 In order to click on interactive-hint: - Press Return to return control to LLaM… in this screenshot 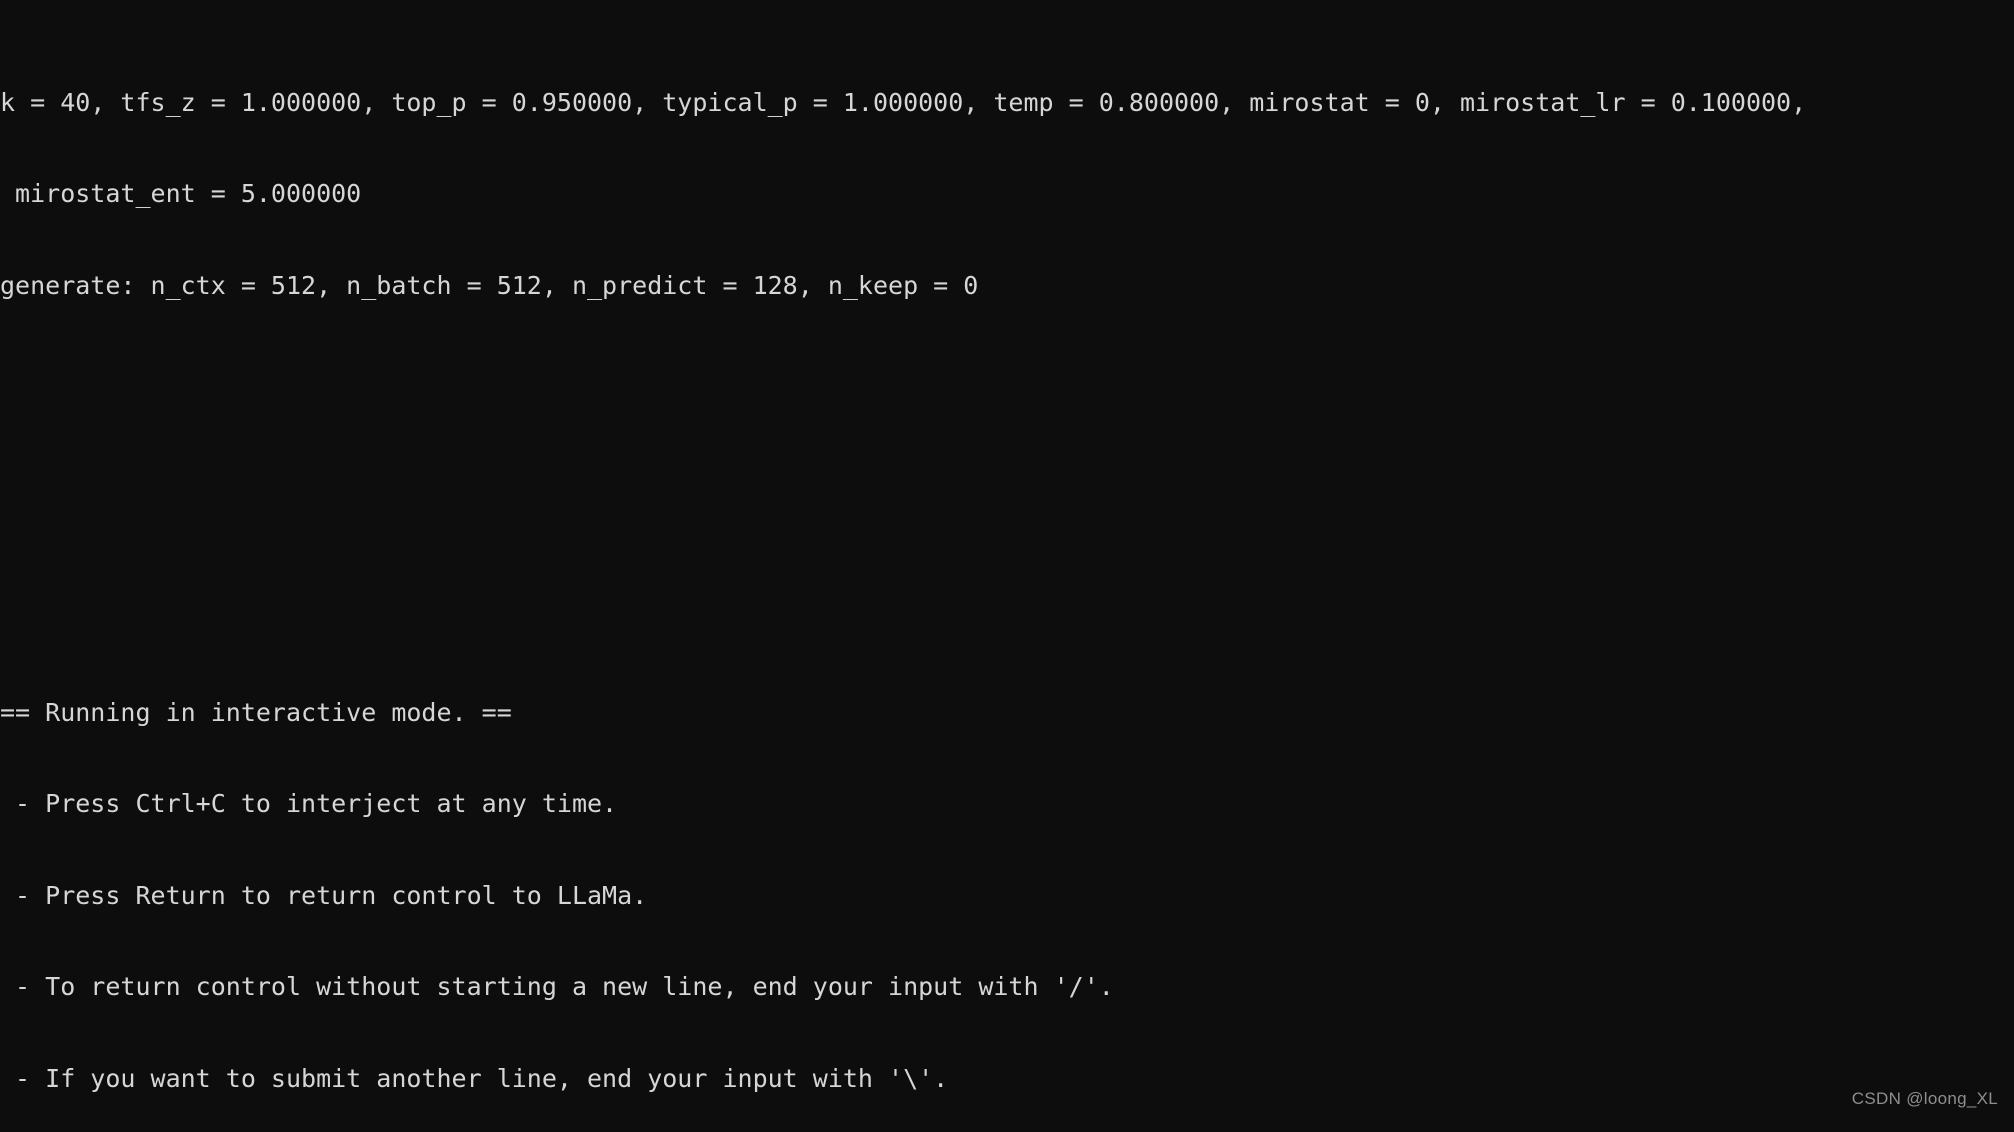, I will do `click(324, 895)`.